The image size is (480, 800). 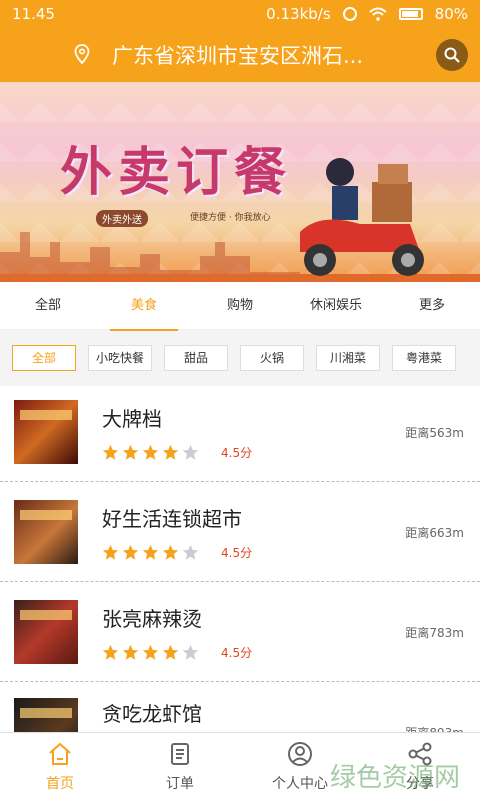 What do you see at coordinates (240, 432) in the screenshot?
I see `list-item: 大牌档 4.5分 距离563m` at bounding box center [240, 432].